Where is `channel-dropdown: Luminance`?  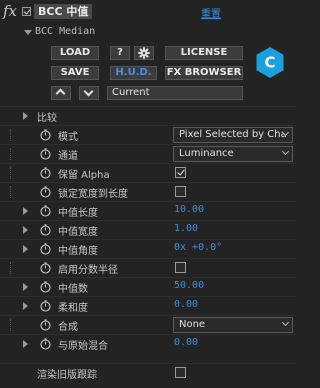 channel-dropdown: Luminance is located at coordinates (233, 154).